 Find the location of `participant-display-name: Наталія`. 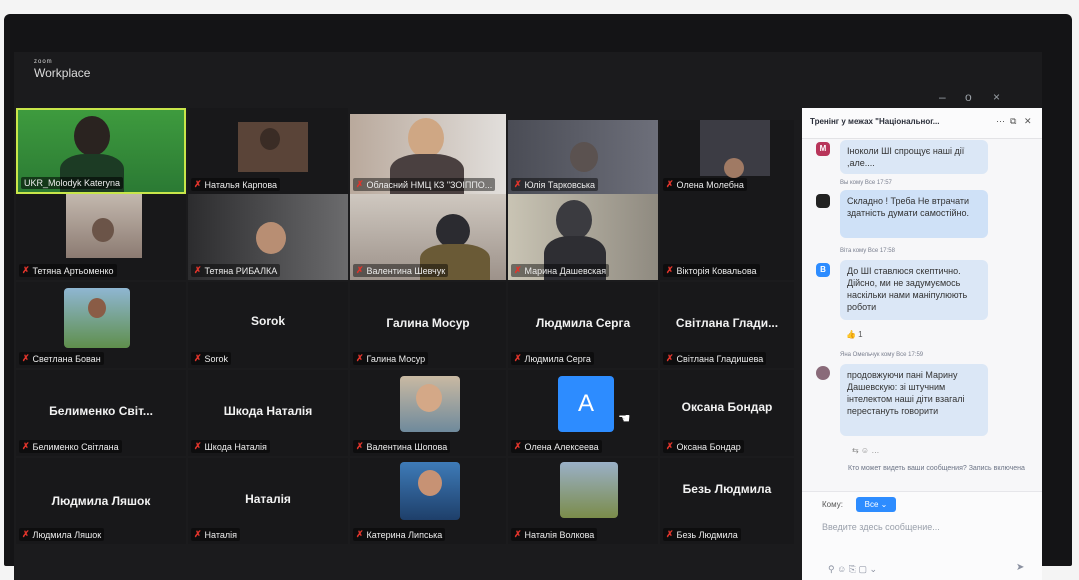

participant-display-name: Наталія is located at coordinates (268, 499).